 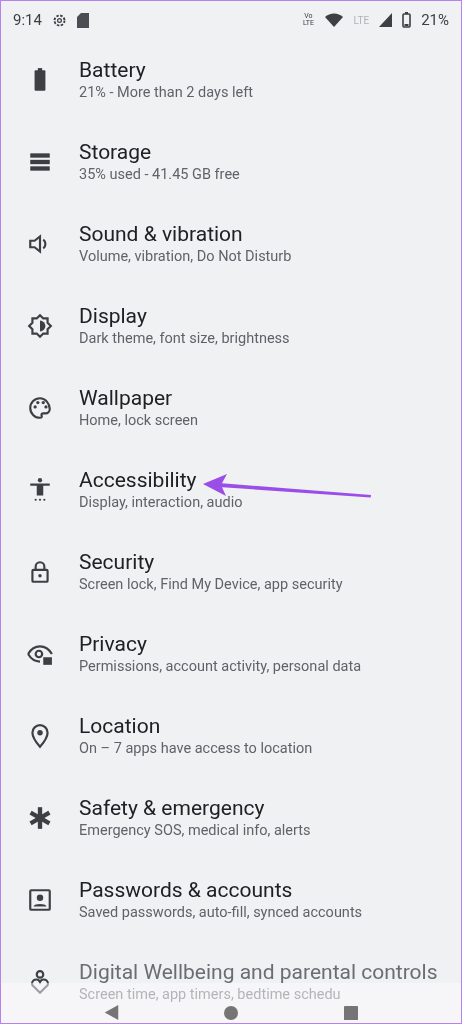 I want to click on setting-subtitle: 21% - More than 2 days left, so click(x=166, y=93).